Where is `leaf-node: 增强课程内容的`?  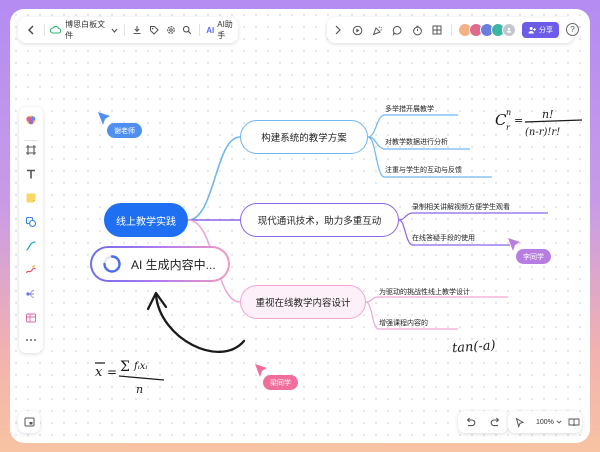
leaf-node: 增强课程内容的 is located at coordinates (403, 323).